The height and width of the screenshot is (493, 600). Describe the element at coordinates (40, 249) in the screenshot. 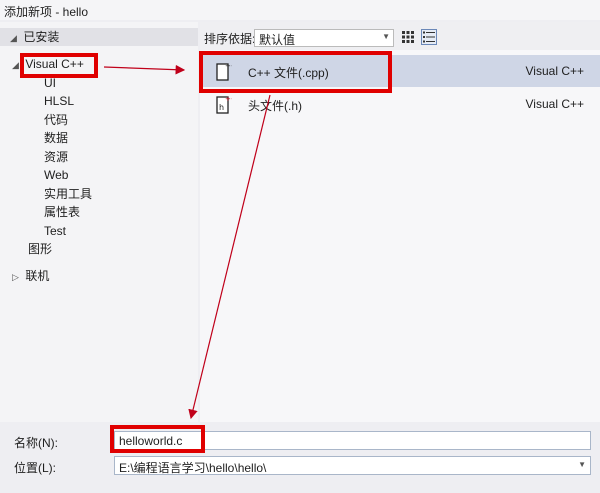

I see `tree-item-graphics: 图形` at that location.